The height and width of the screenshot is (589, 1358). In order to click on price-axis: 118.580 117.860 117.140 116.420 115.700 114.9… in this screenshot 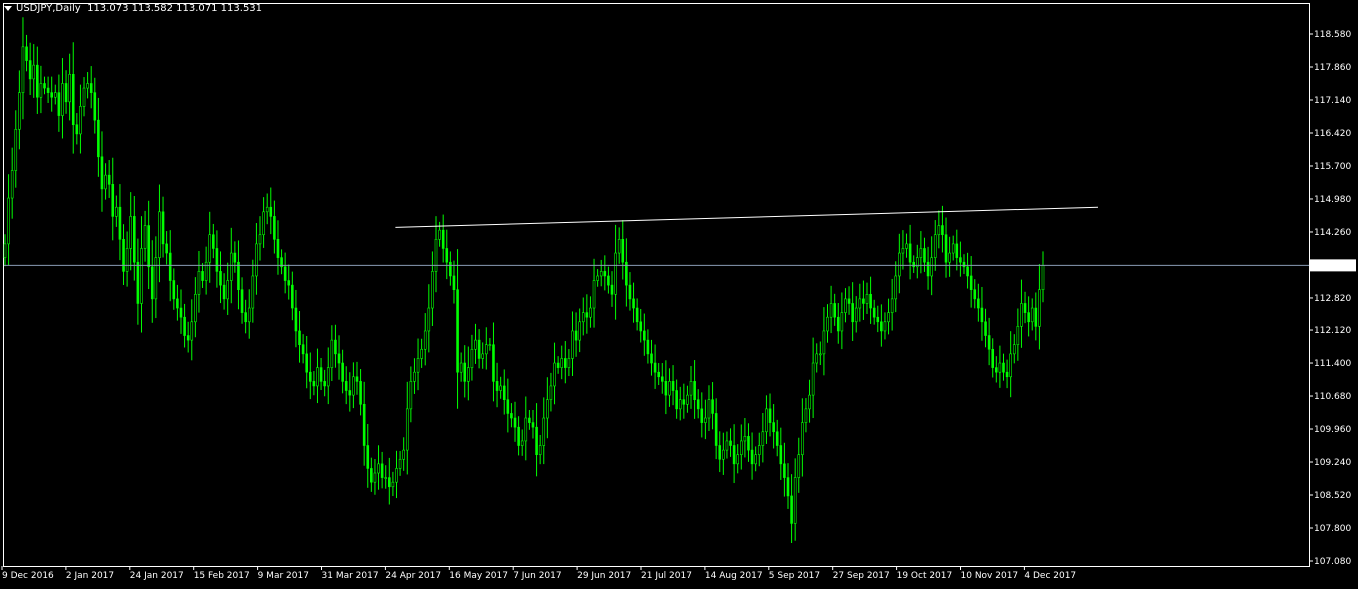, I will do `click(1332, 298)`.